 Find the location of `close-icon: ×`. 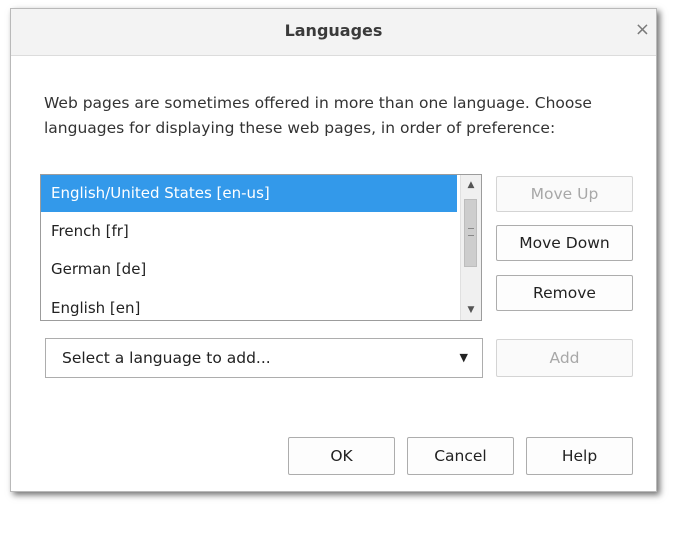

close-icon: × is located at coordinates (642, 29).